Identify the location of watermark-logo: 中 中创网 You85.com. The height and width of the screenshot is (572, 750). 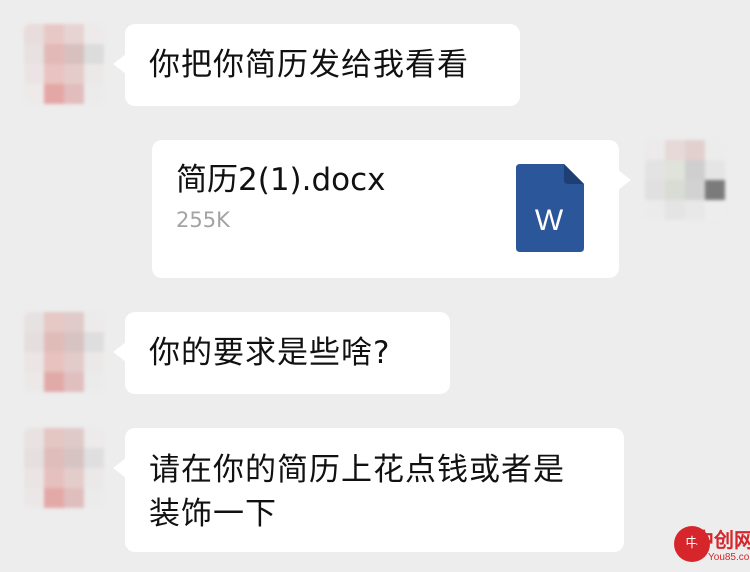
(711, 546).